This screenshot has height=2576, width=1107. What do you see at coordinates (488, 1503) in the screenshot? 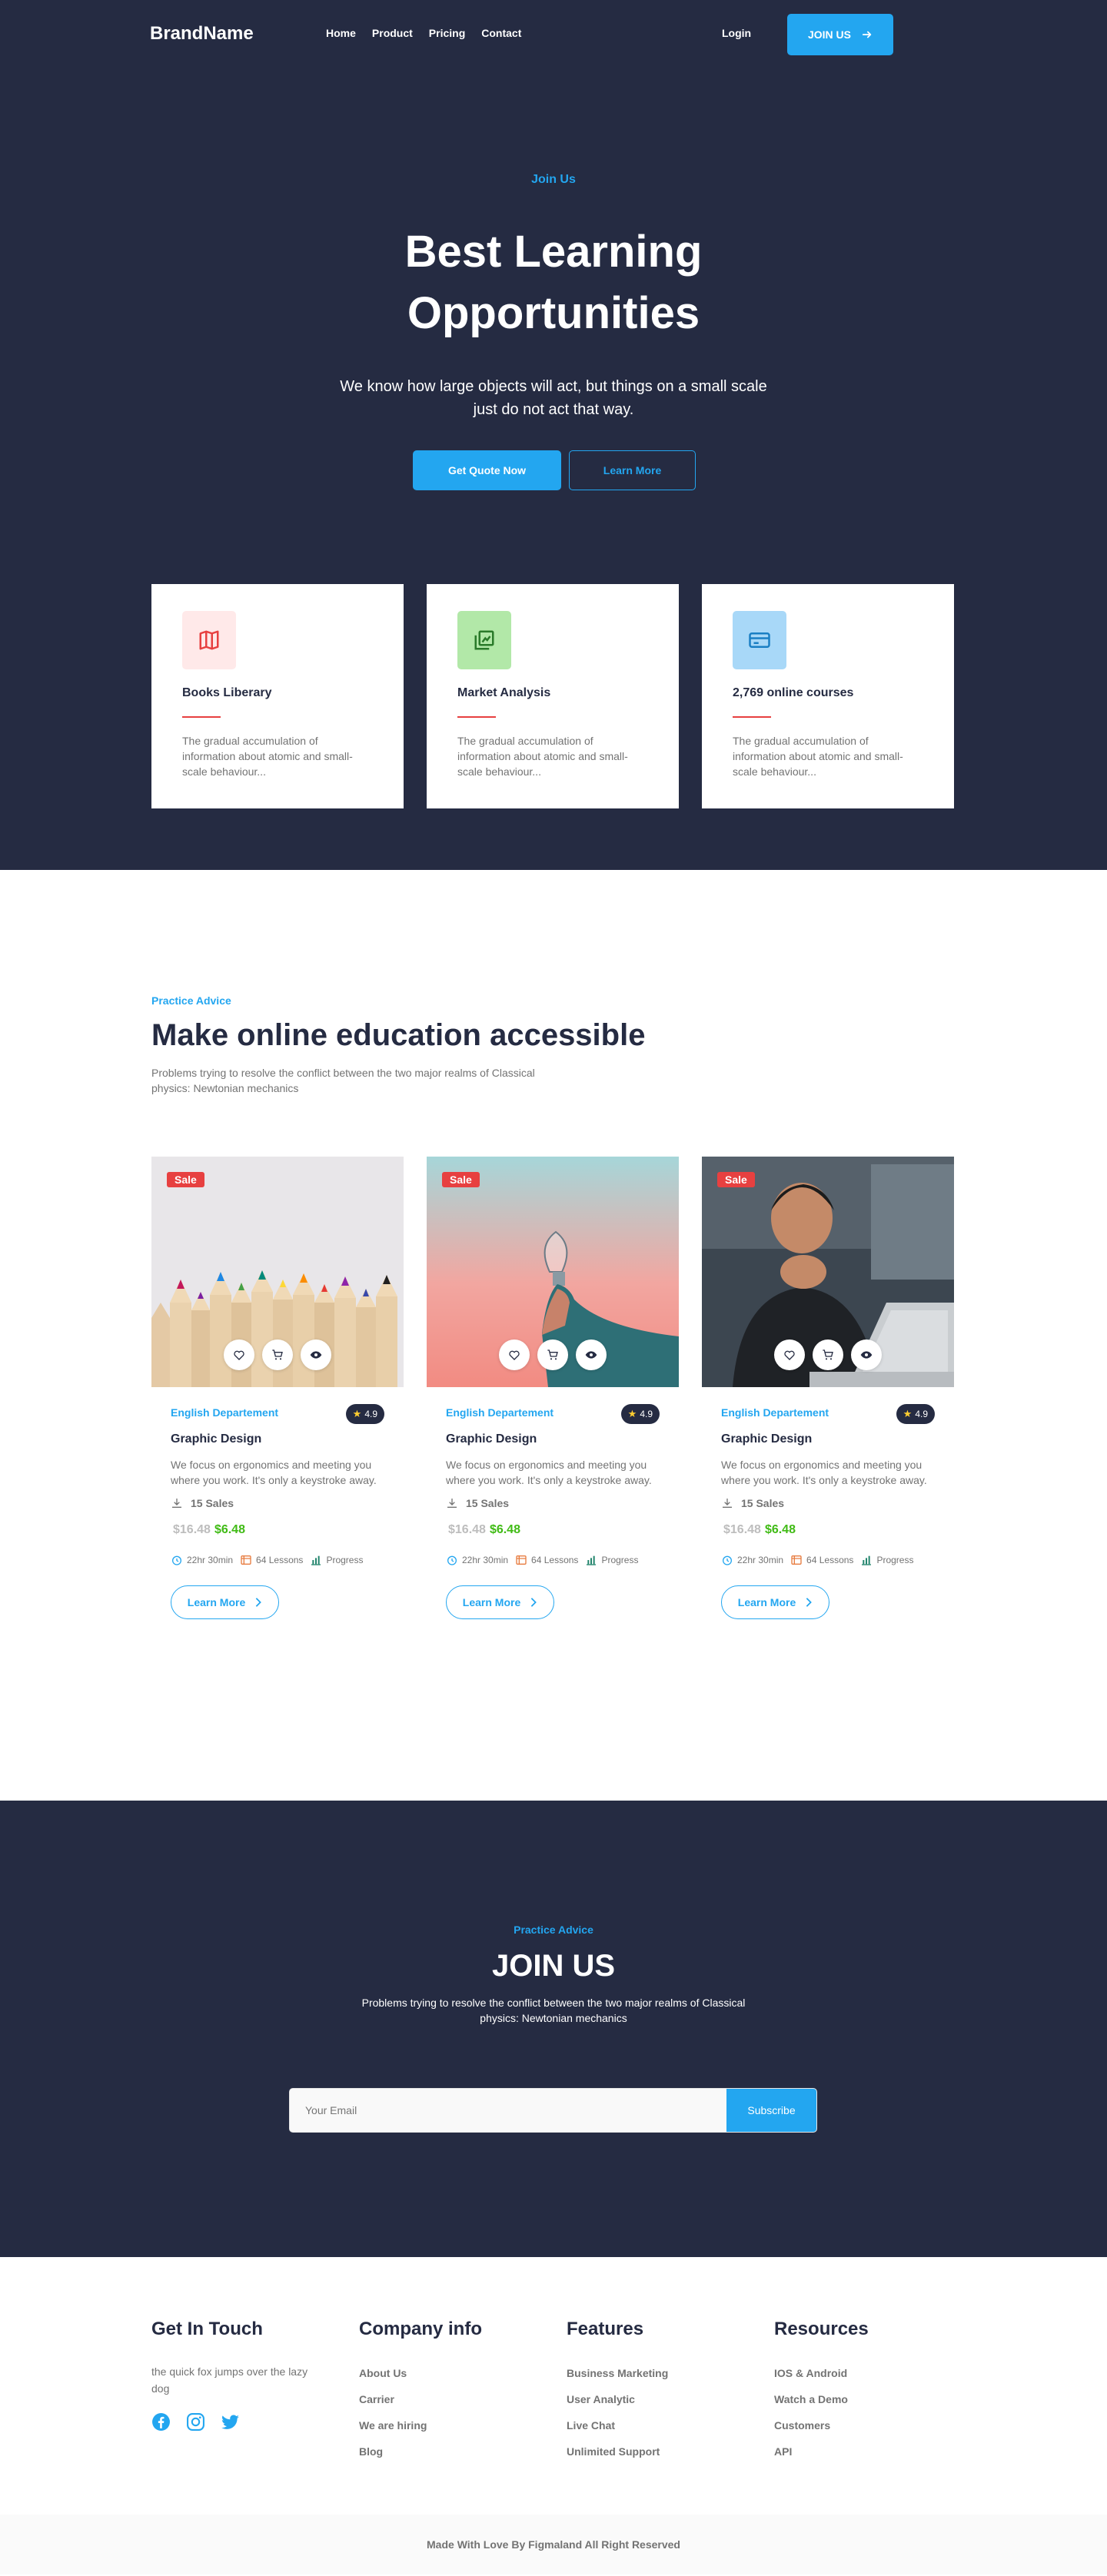
I see `sales-count: 15 Sales` at bounding box center [488, 1503].